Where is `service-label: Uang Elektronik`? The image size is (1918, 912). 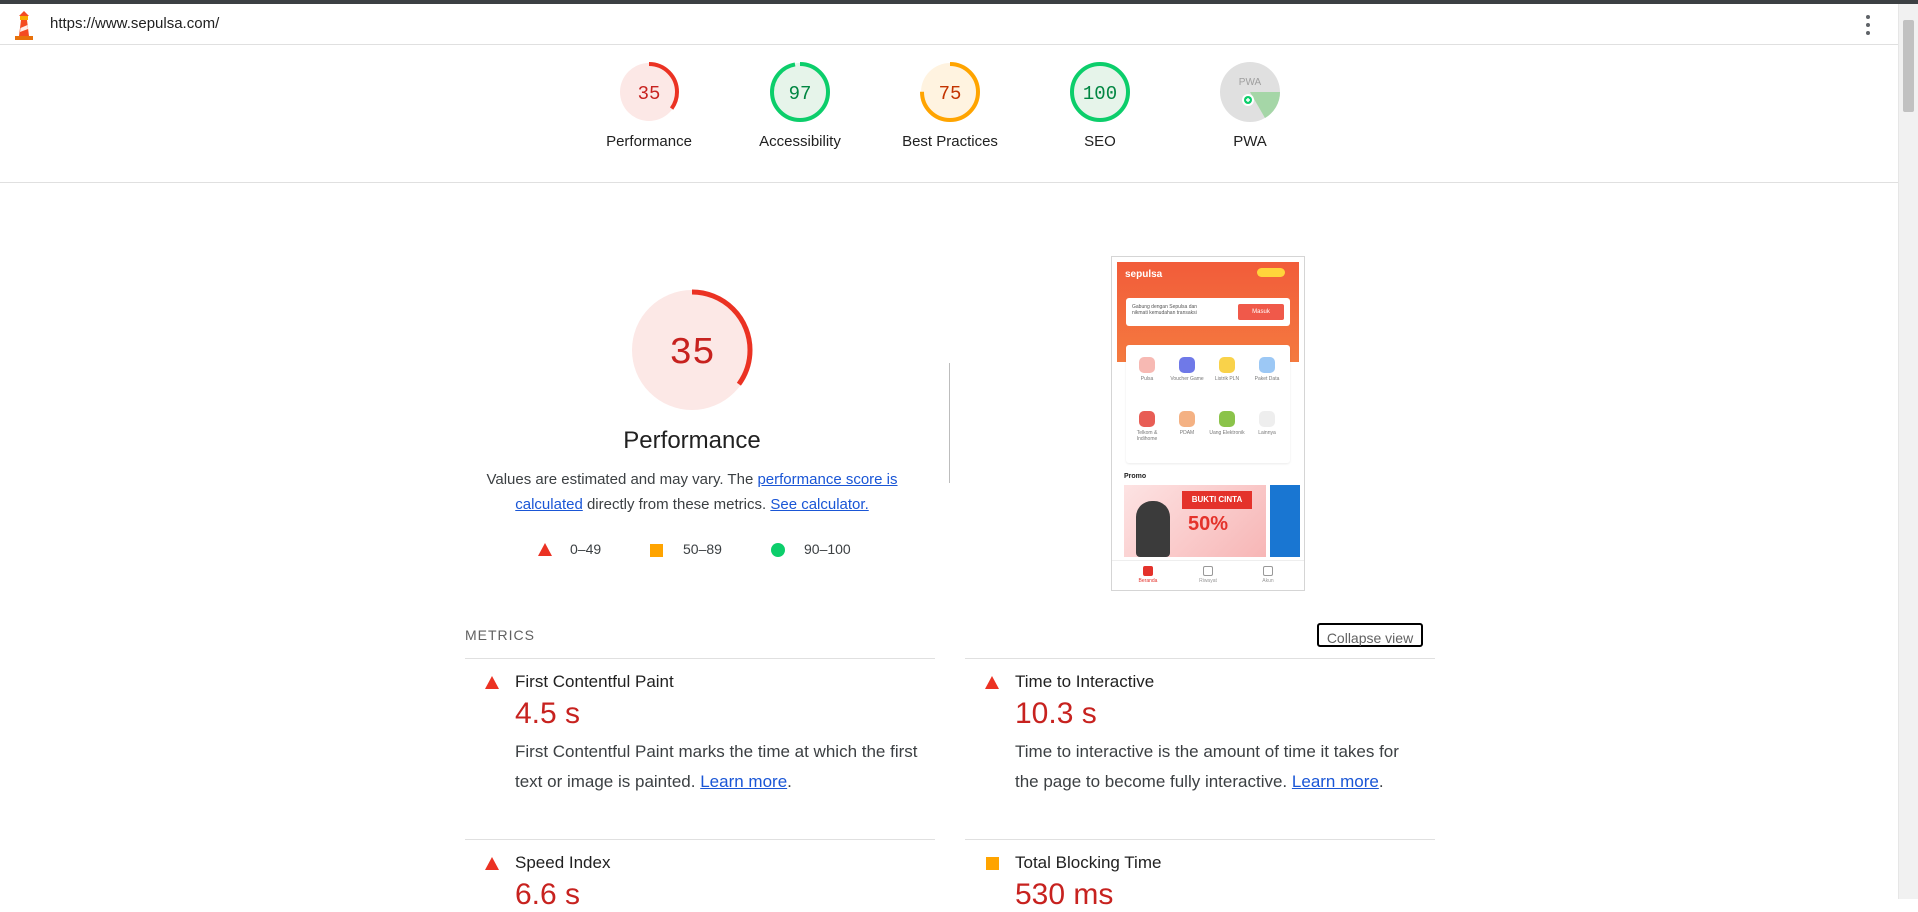
service-label: Uang Elektronik is located at coordinates (1227, 433).